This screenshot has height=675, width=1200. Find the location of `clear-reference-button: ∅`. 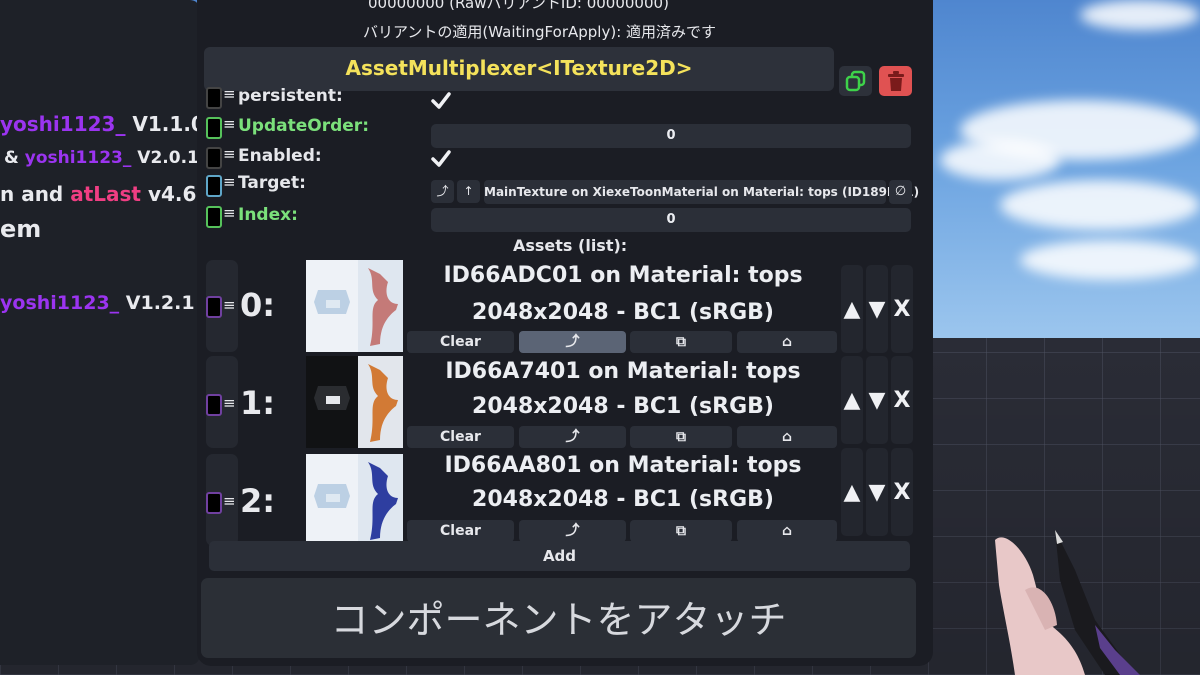

clear-reference-button: ∅ is located at coordinates (900, 192).